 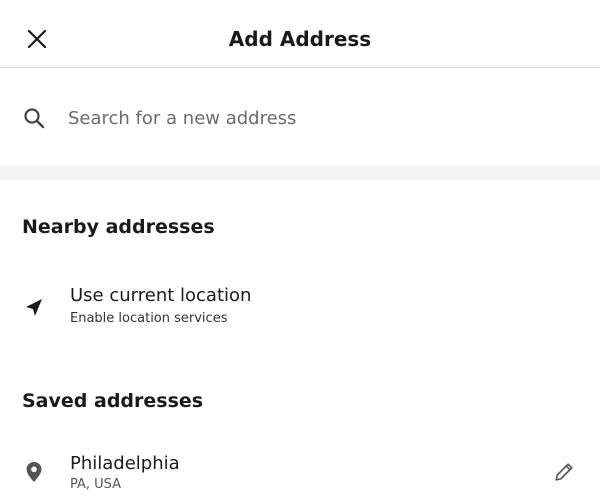 What do you see at coordinates (34, 118) in the screenshot?
I see `search-icon` at bounding box center [34, 118].